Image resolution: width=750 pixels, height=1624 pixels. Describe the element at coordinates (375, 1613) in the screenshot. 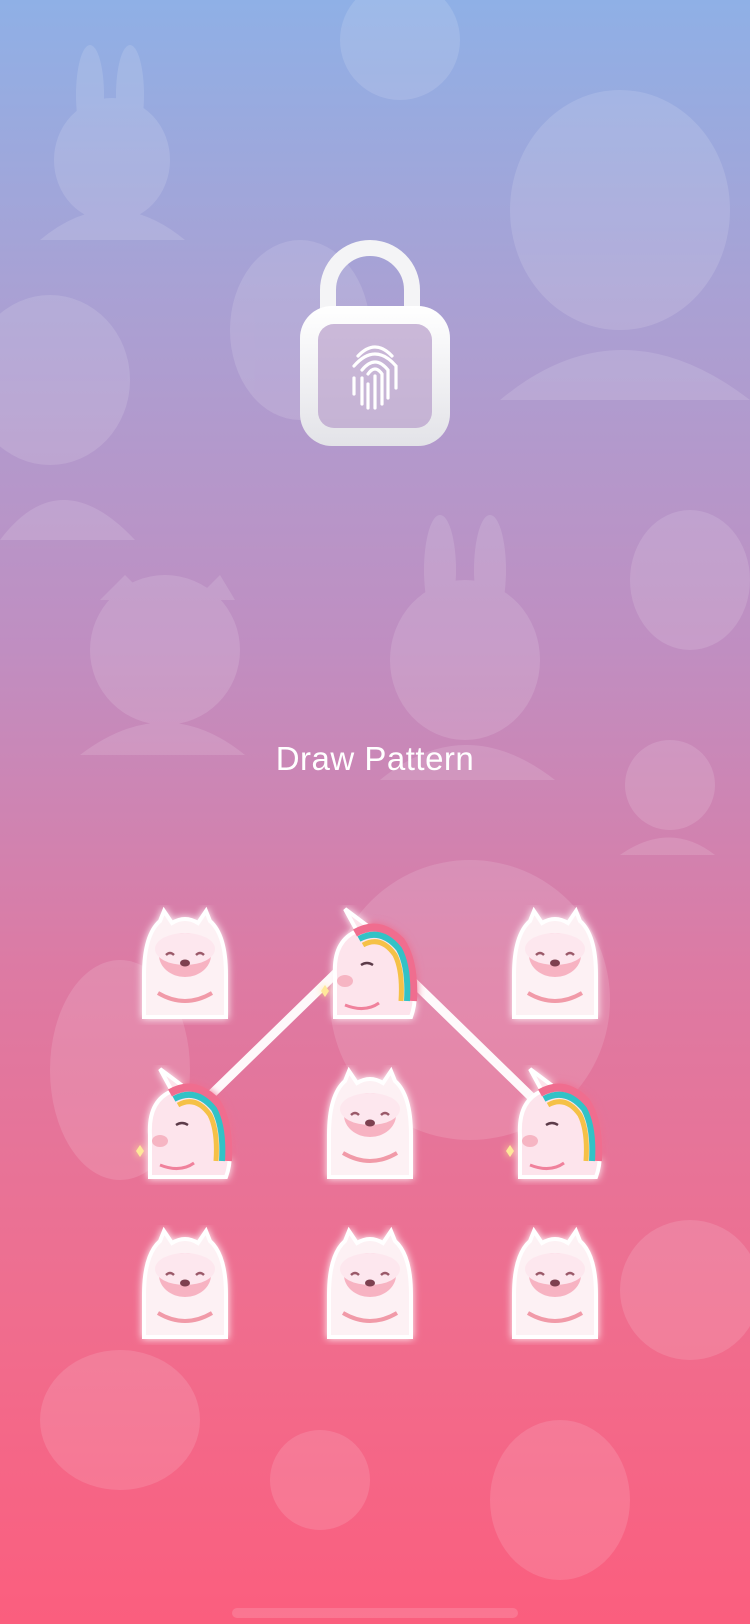

I see `home-indicator` at that location.